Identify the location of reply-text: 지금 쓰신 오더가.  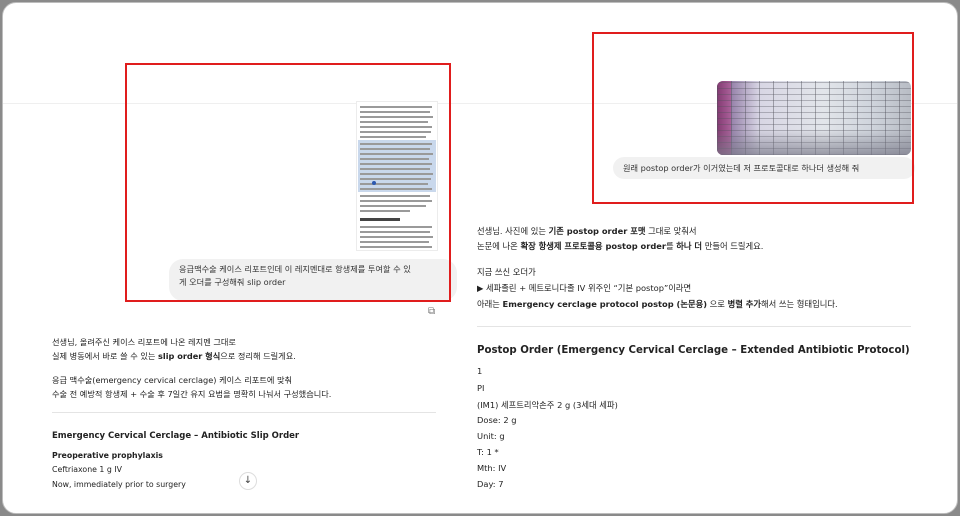
(506, 272).